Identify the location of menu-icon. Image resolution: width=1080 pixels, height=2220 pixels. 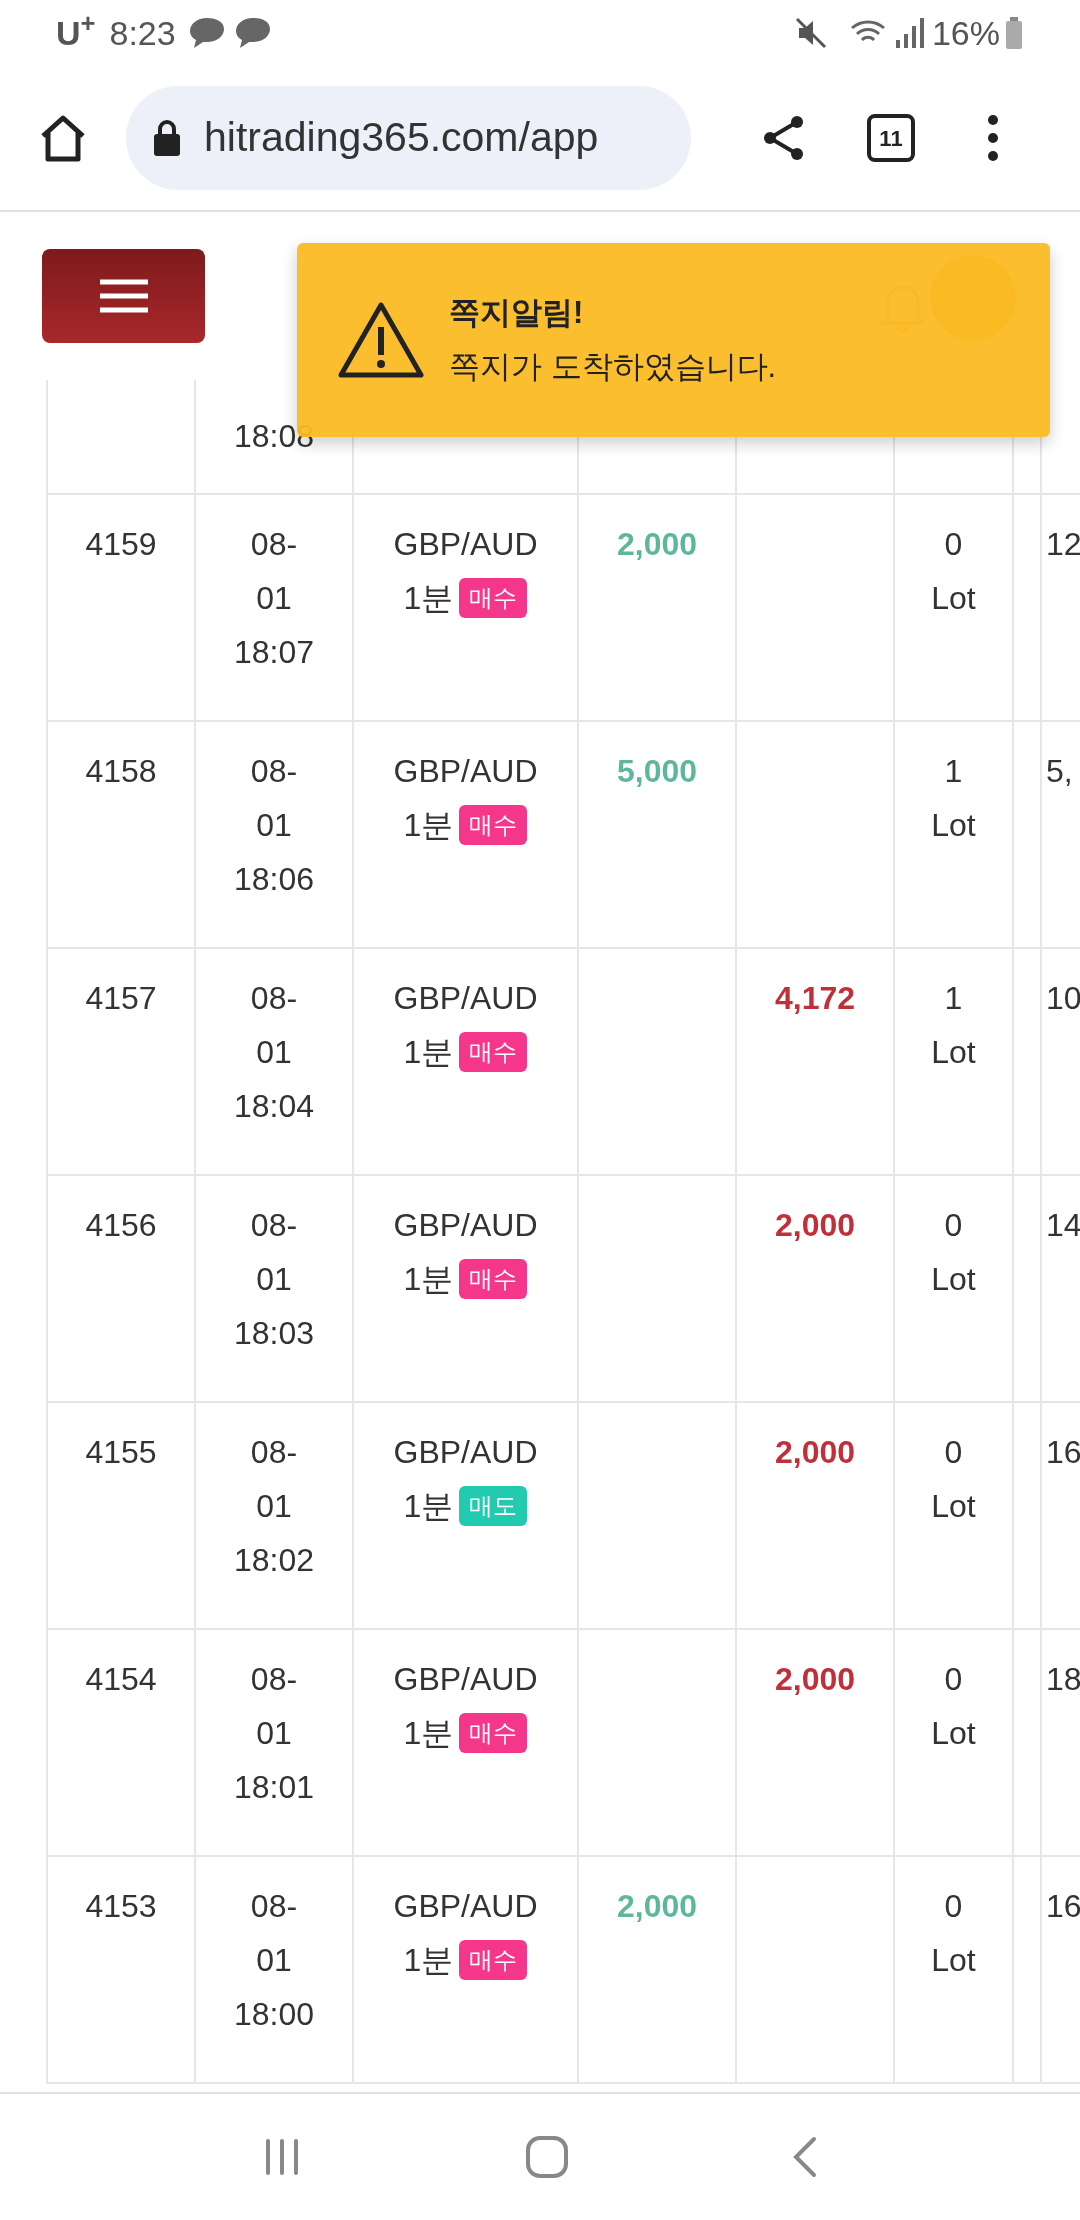
(123, 296).